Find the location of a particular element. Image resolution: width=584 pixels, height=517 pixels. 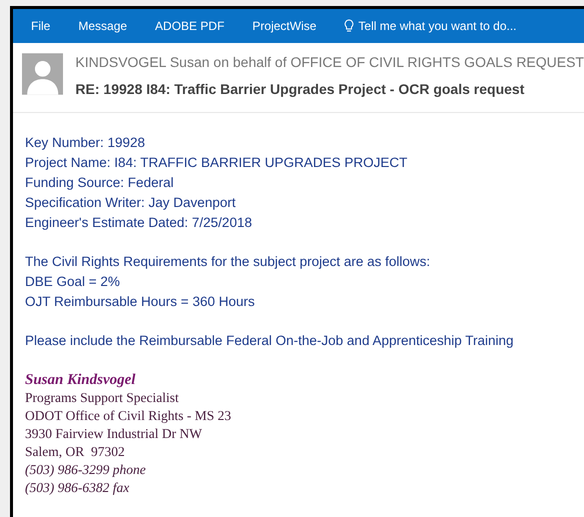

body-text-line: Engineer's Estimate Dated: 7/25/2018 is located at coordinates (139, 223).